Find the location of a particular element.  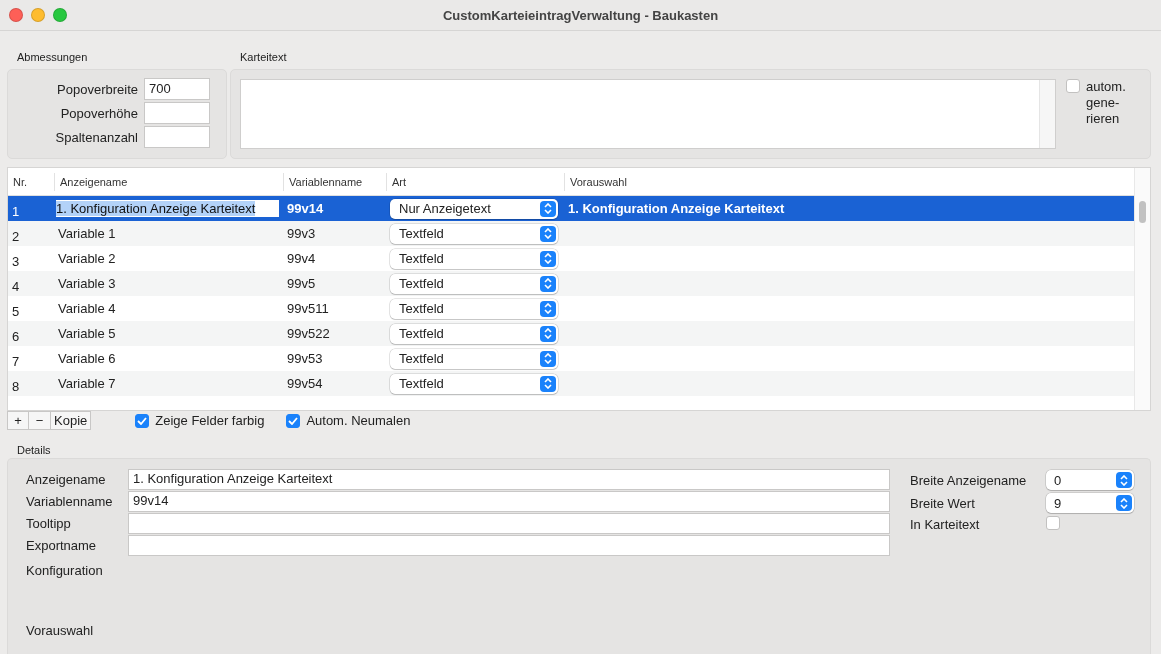

group-label: Details is located at coordinates (34, 450).